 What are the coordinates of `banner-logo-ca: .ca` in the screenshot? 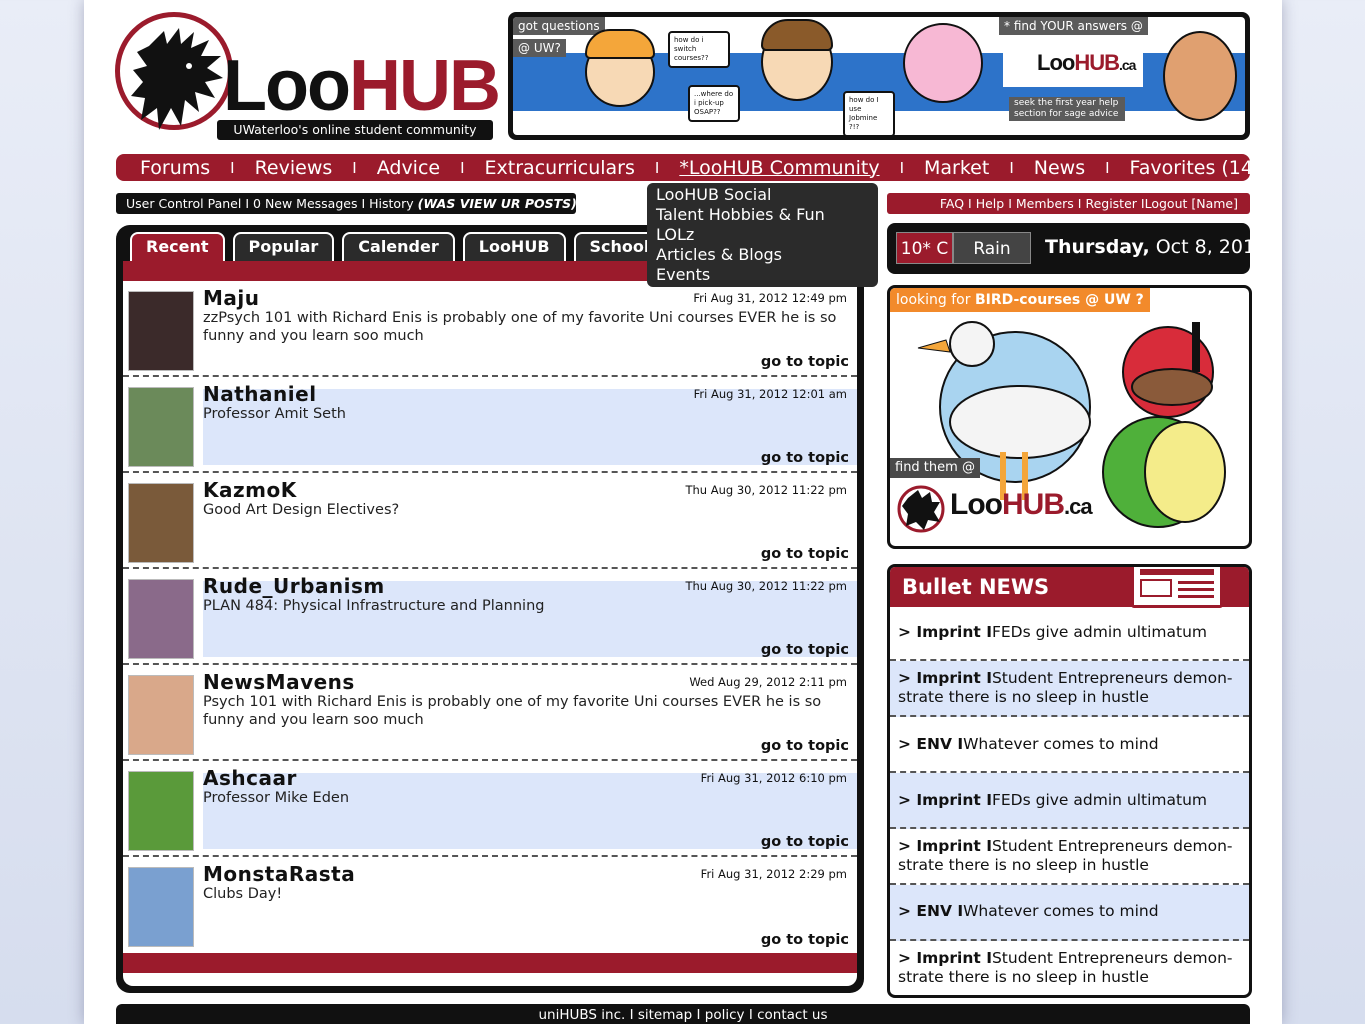 It's located at (1127, 65).